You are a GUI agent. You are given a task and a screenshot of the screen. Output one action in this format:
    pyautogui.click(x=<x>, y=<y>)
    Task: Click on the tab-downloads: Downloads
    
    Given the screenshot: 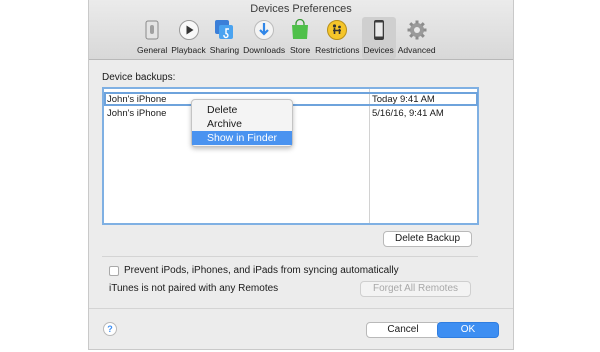 What is the action you would take?
    pyautogui.click(x=264, y=38)
    